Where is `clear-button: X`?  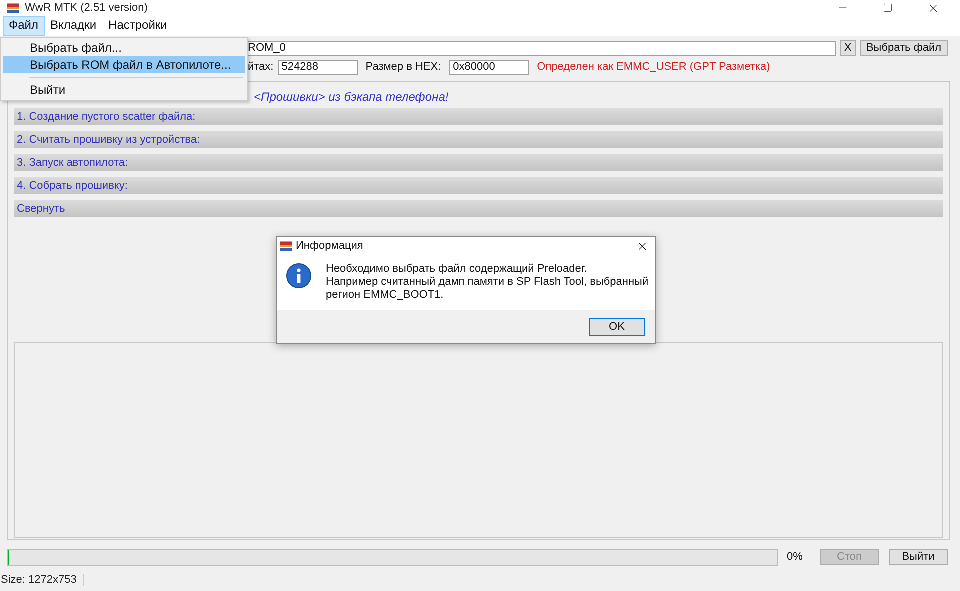
clear-button: X is located at coordinates (848, 48).